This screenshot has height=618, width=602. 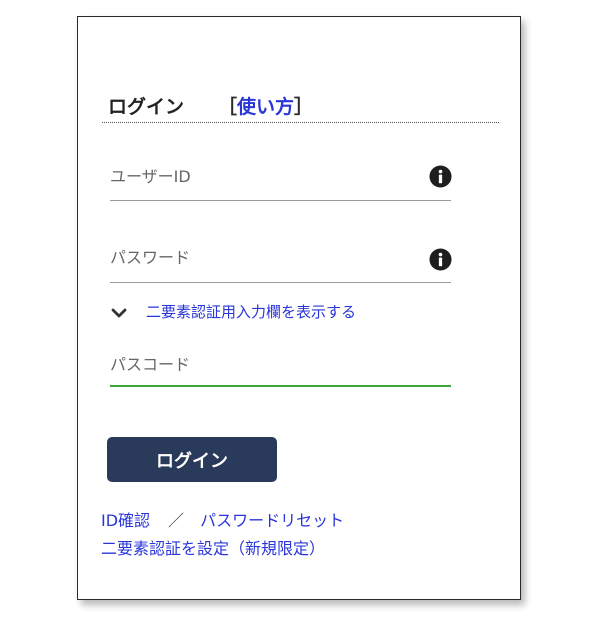 I want to click on login-header: ログイン ［使い方］, so click(x=300, y=106).